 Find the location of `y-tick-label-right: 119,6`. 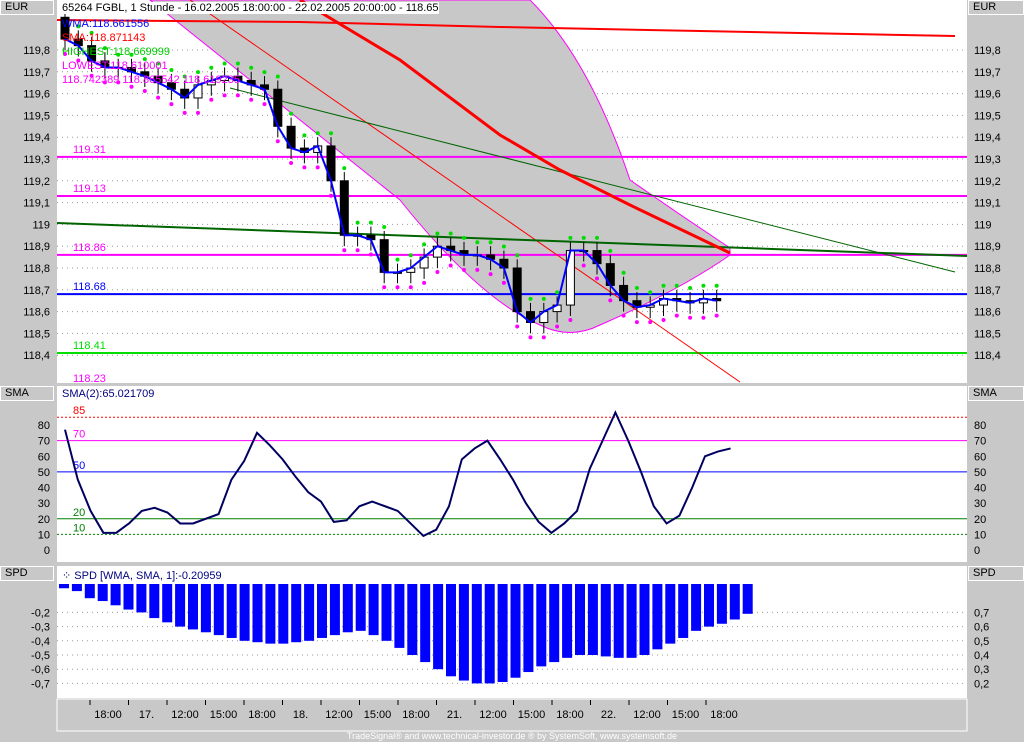

y-tick-label-right: 119,6 is located at coordinates (987, 95).